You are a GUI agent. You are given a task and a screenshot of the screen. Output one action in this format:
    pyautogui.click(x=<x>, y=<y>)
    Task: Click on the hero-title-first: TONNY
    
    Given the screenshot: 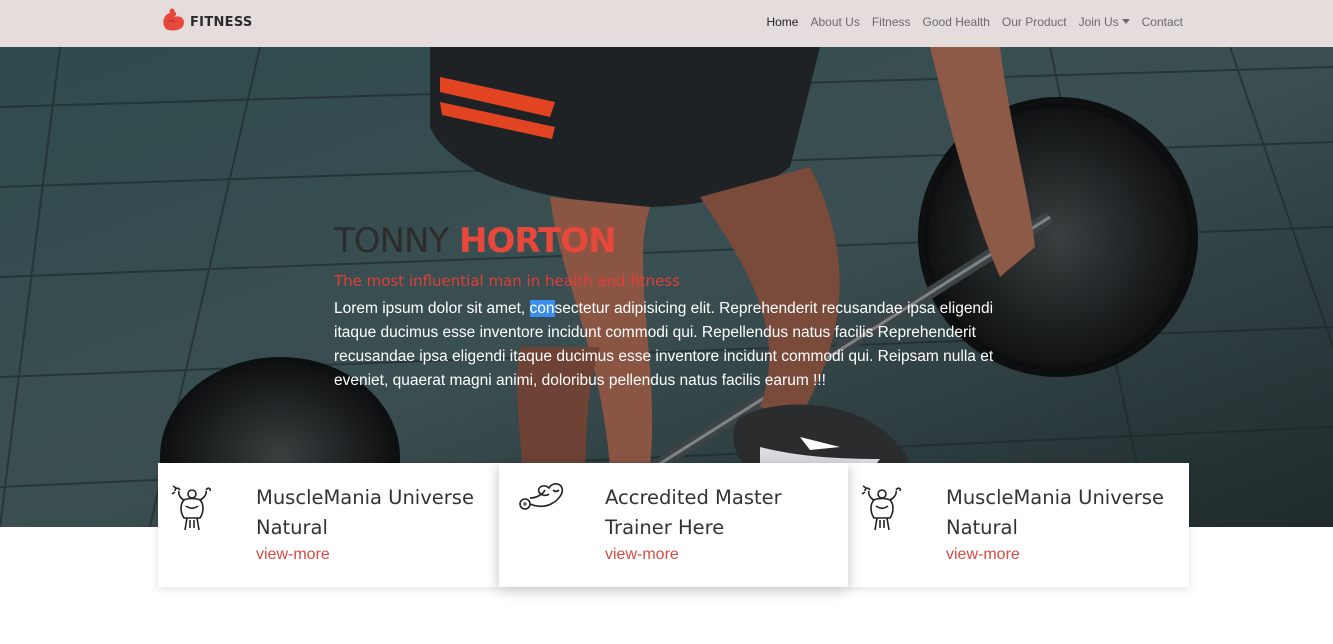 What is the action you would take?
    pyautogui.click(x=391, y=241)
    